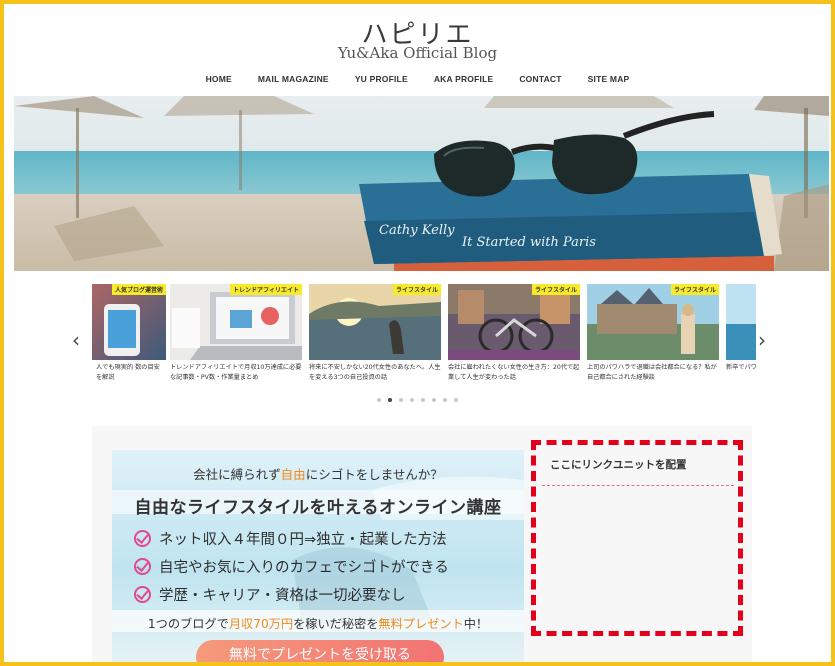 The height and width of the screenshot is (666, 835). What do you see at coordinates (618, 465) in the screenshot?
I see `widget-title: ここにリンクユニットを配置` at bounding box center [618, 465].